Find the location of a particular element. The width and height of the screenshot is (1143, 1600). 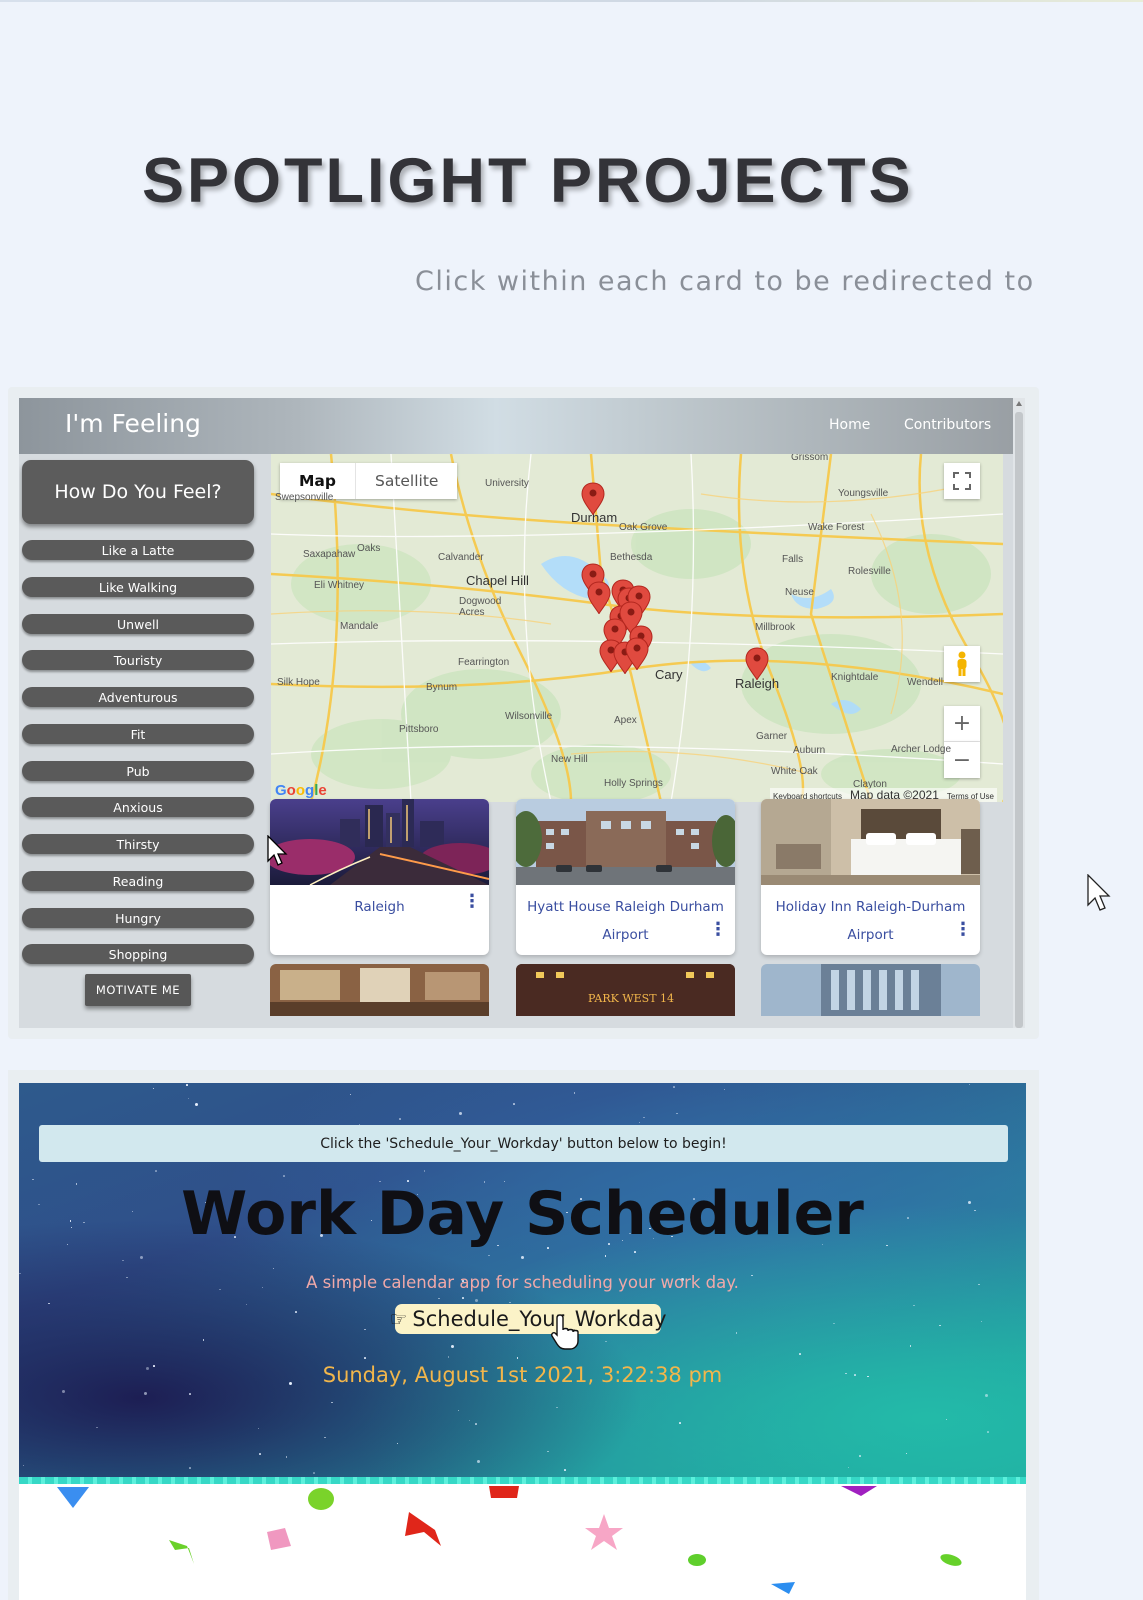

mood-button: Hungry is located at coordinates (138, 918).